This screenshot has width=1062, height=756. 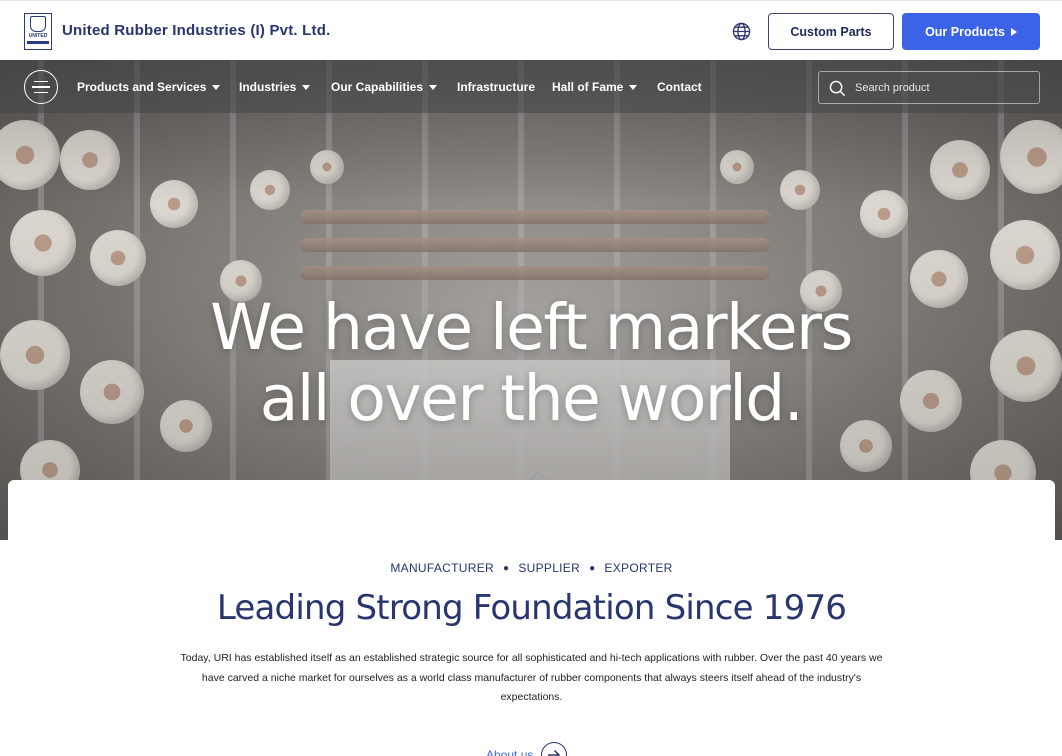 What do you see at coordinates (268, 87) in the screenshot?
I see `nav-label: Industries` at bounding box center [268, 87].